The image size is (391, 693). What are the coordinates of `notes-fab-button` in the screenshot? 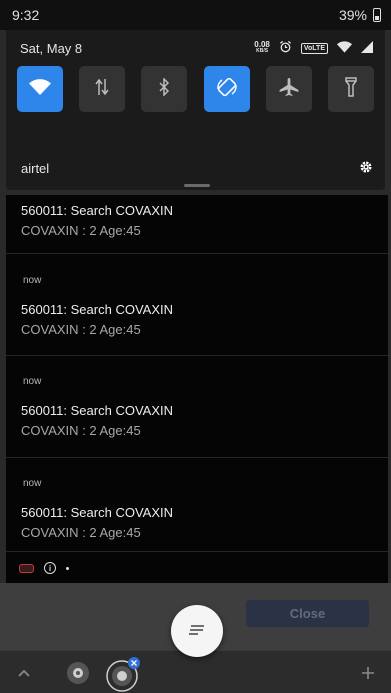 It's located at (197, 631).